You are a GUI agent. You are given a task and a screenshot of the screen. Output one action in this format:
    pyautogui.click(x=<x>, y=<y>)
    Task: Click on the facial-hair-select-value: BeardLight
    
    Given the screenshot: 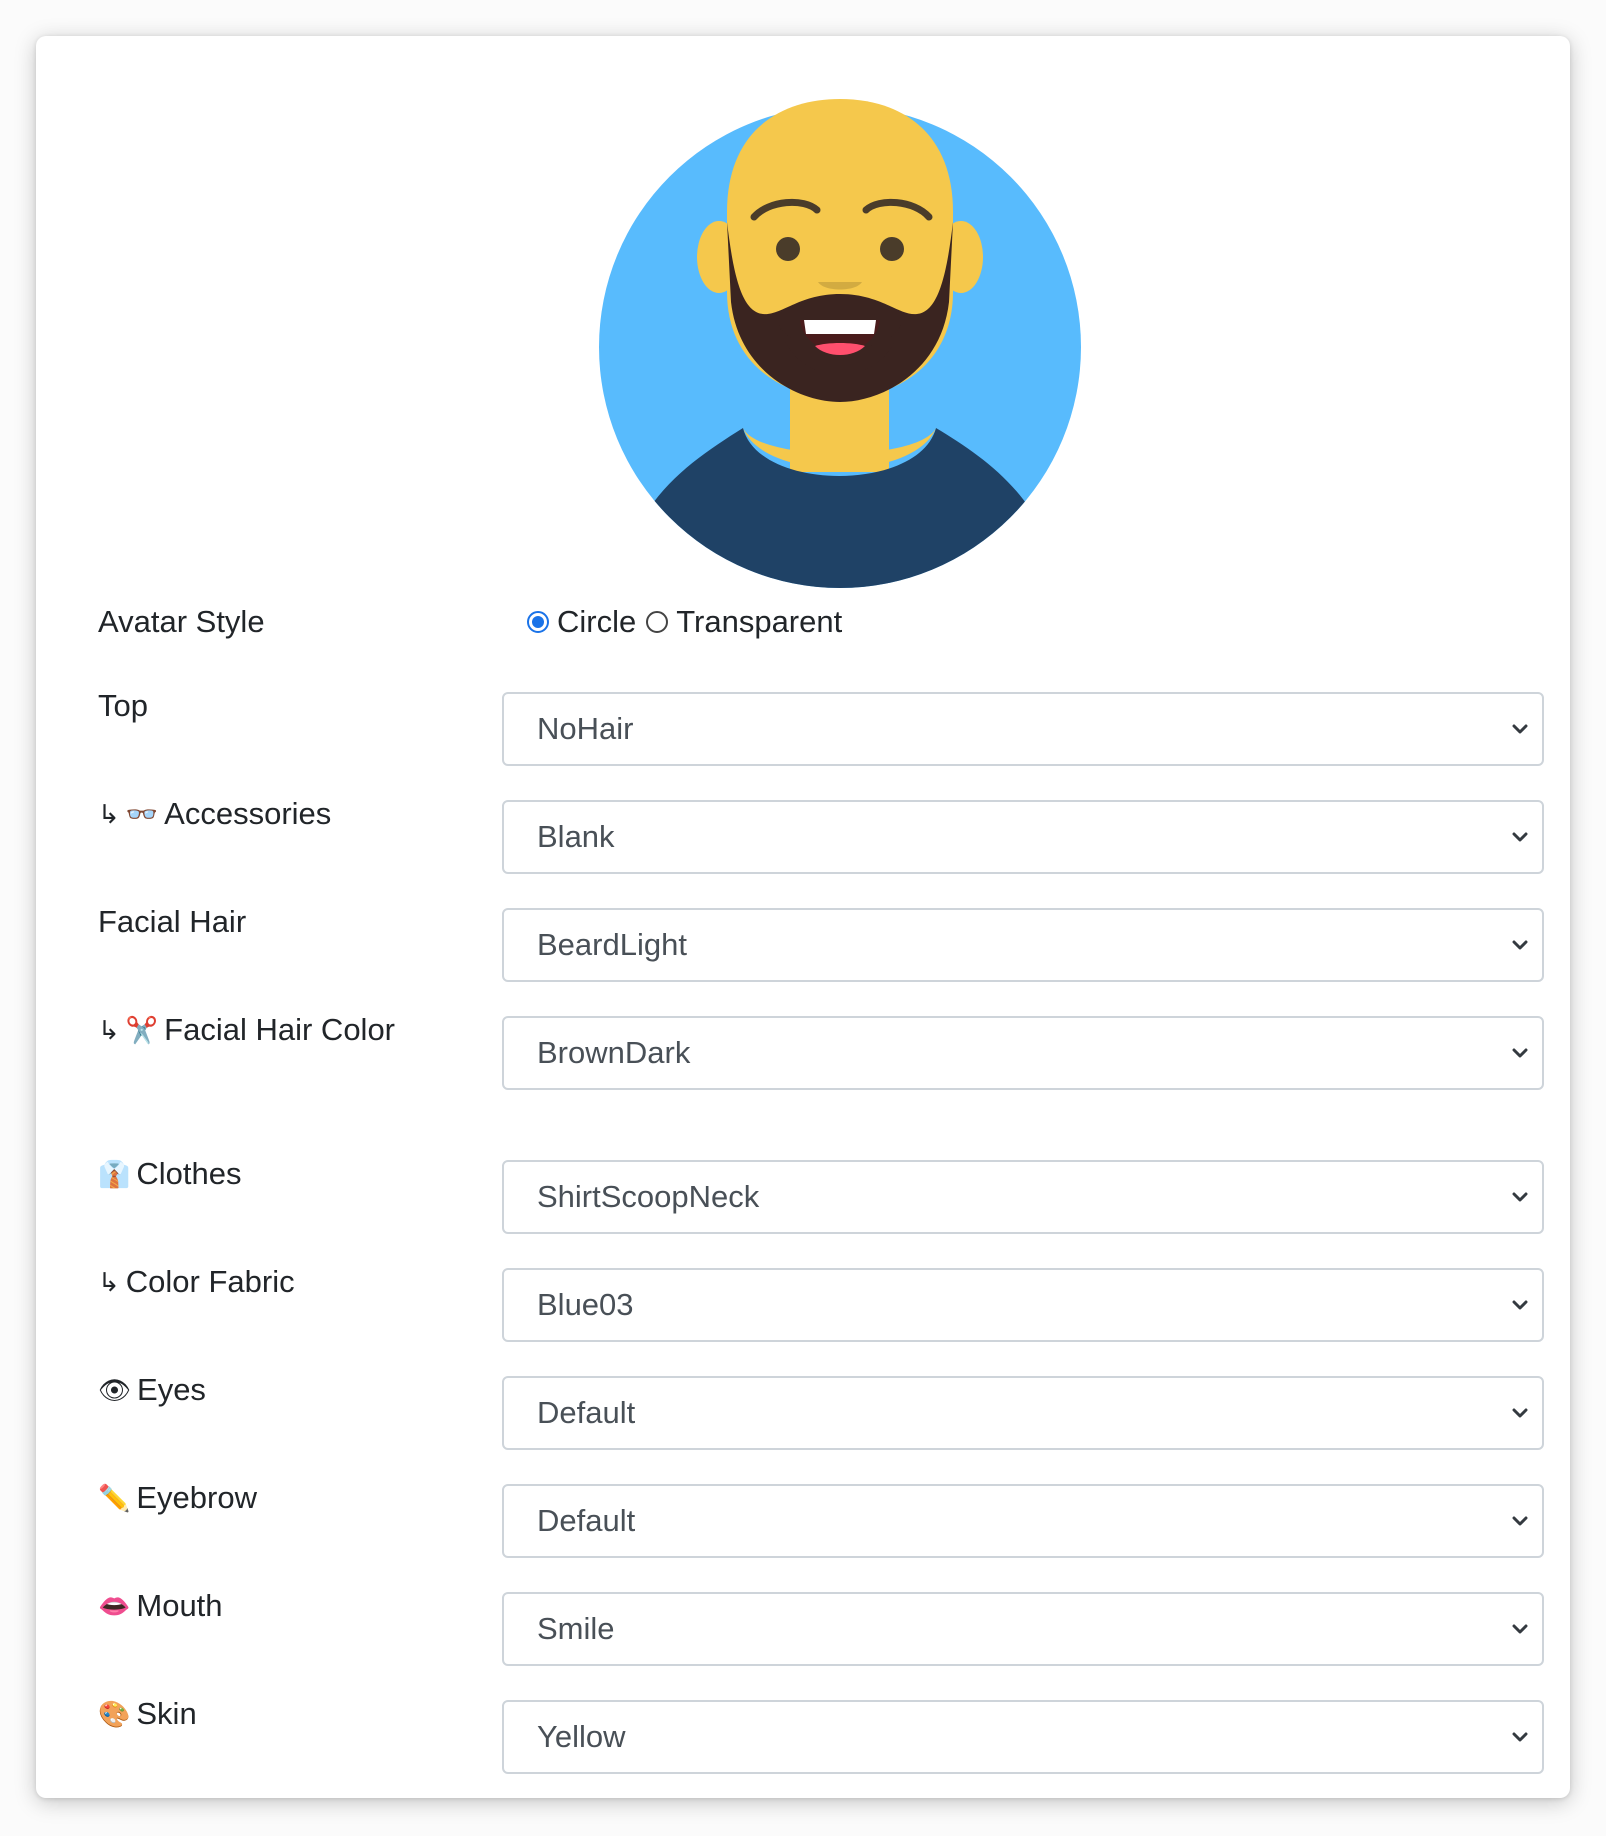 What is the action you would take?
    pyautogui.click(x=612, y=944)
    